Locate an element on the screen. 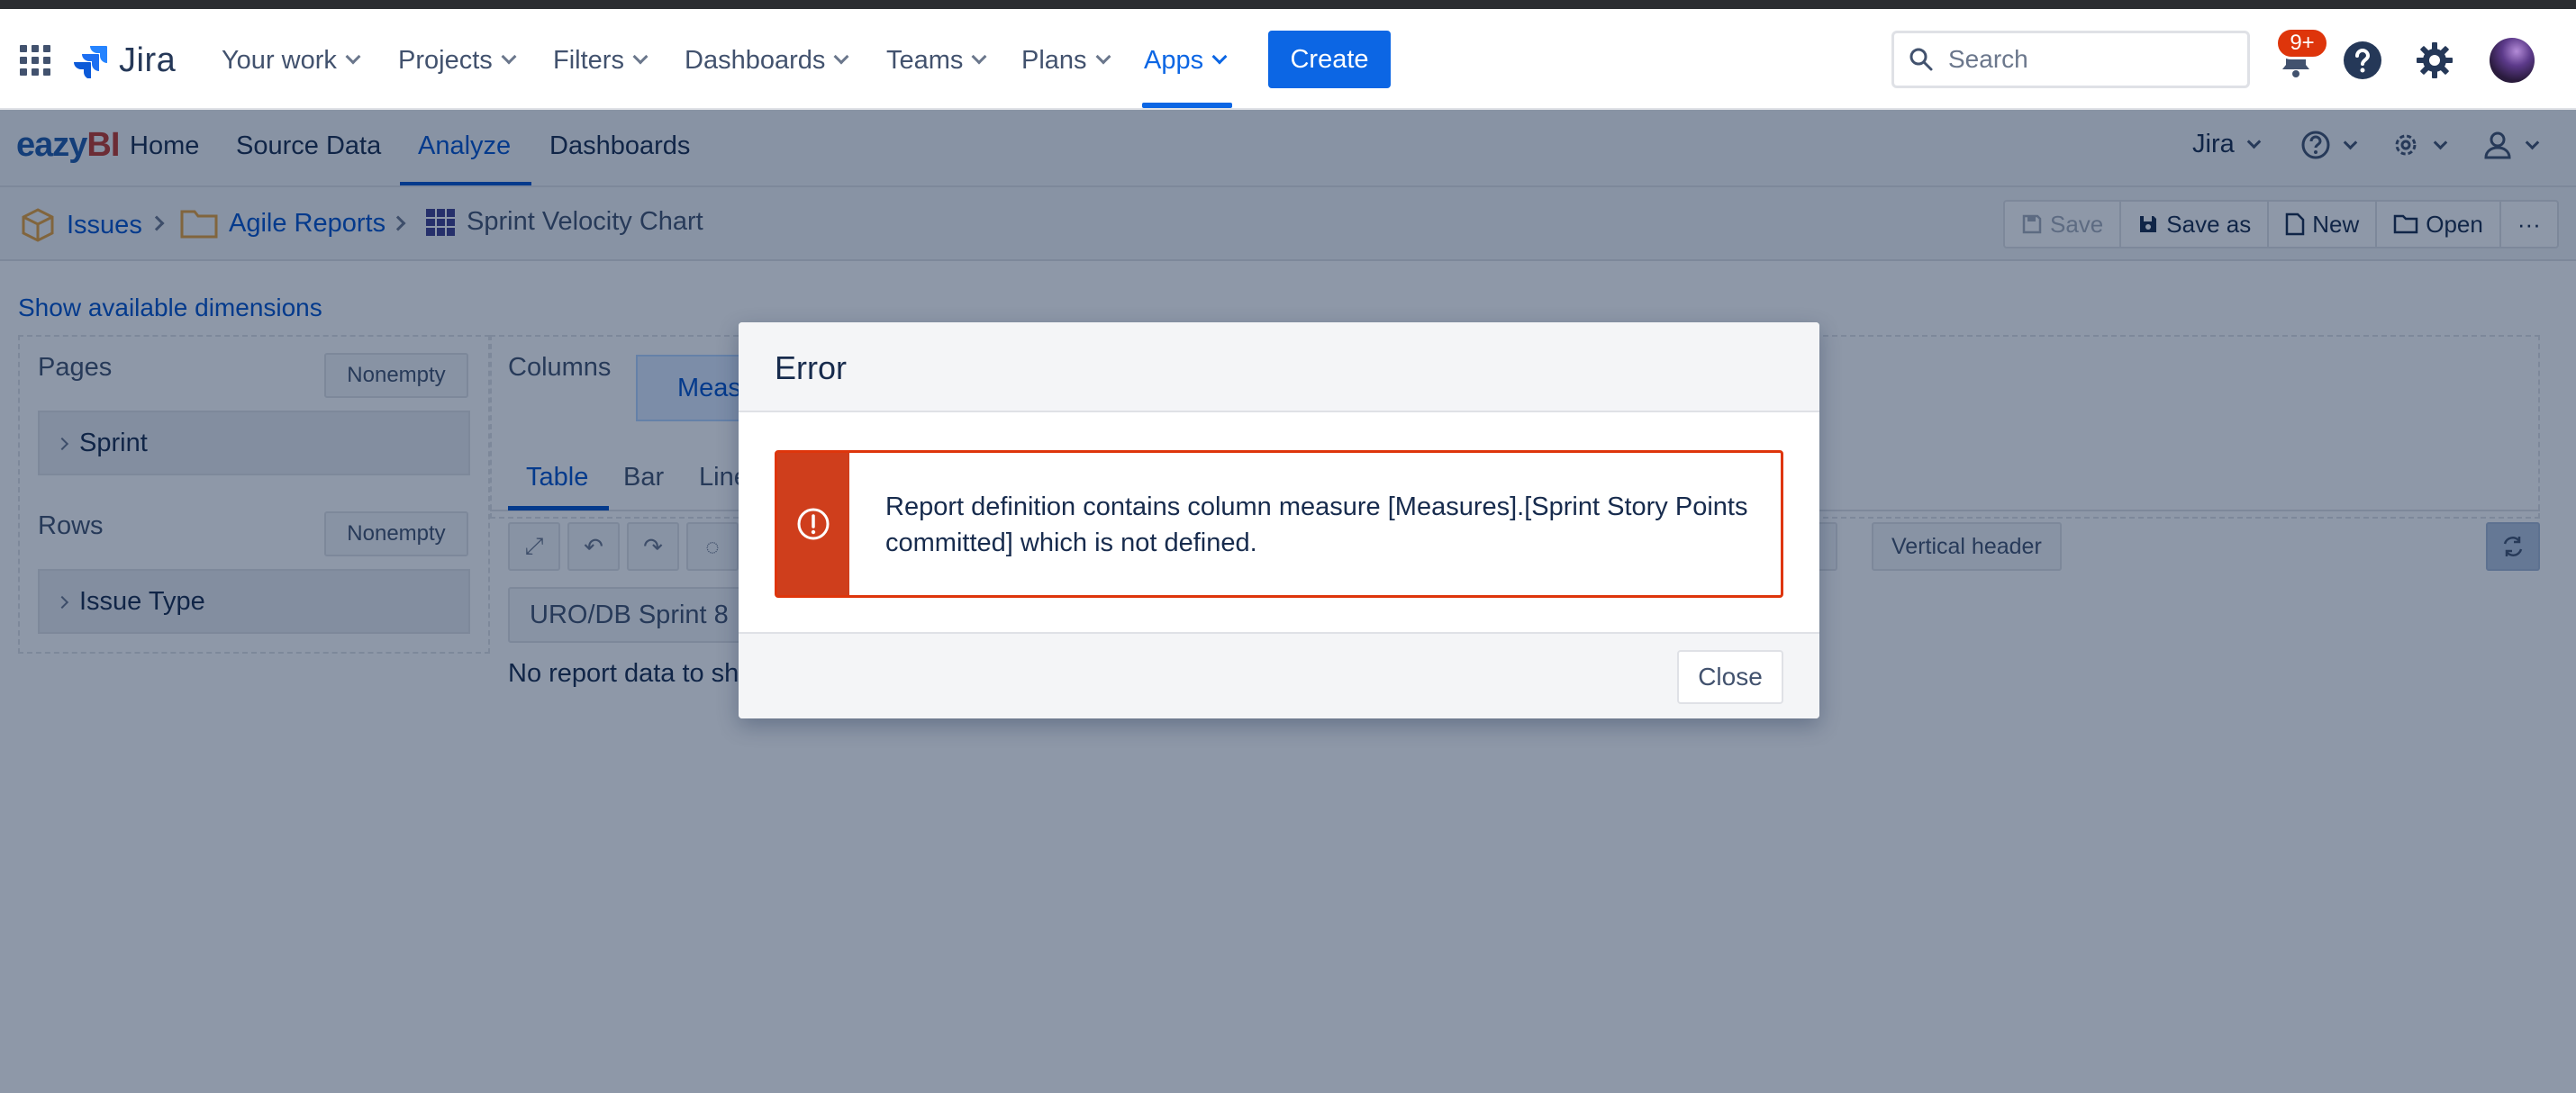  nav-plans: Plans is located at coordinates (1066, 60).